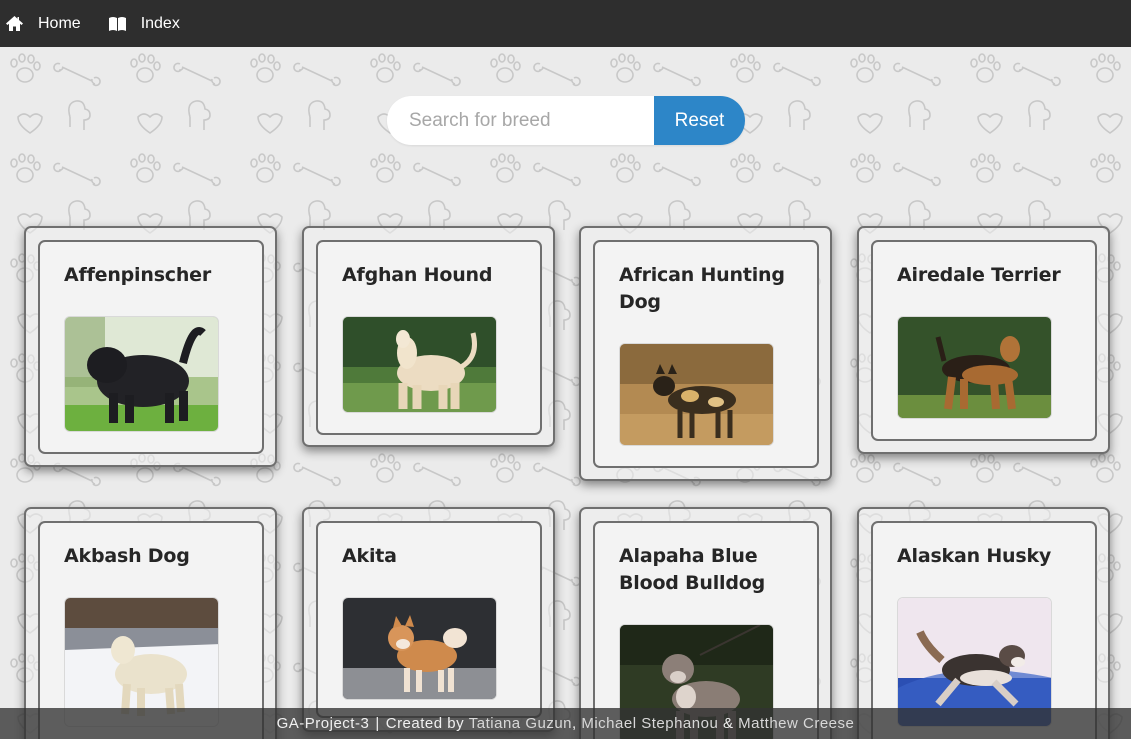 This screenshot has height=739, width=1131. I want to click on breed-card-airedale-terrier: Airedale Terrier, so click(983, 340).